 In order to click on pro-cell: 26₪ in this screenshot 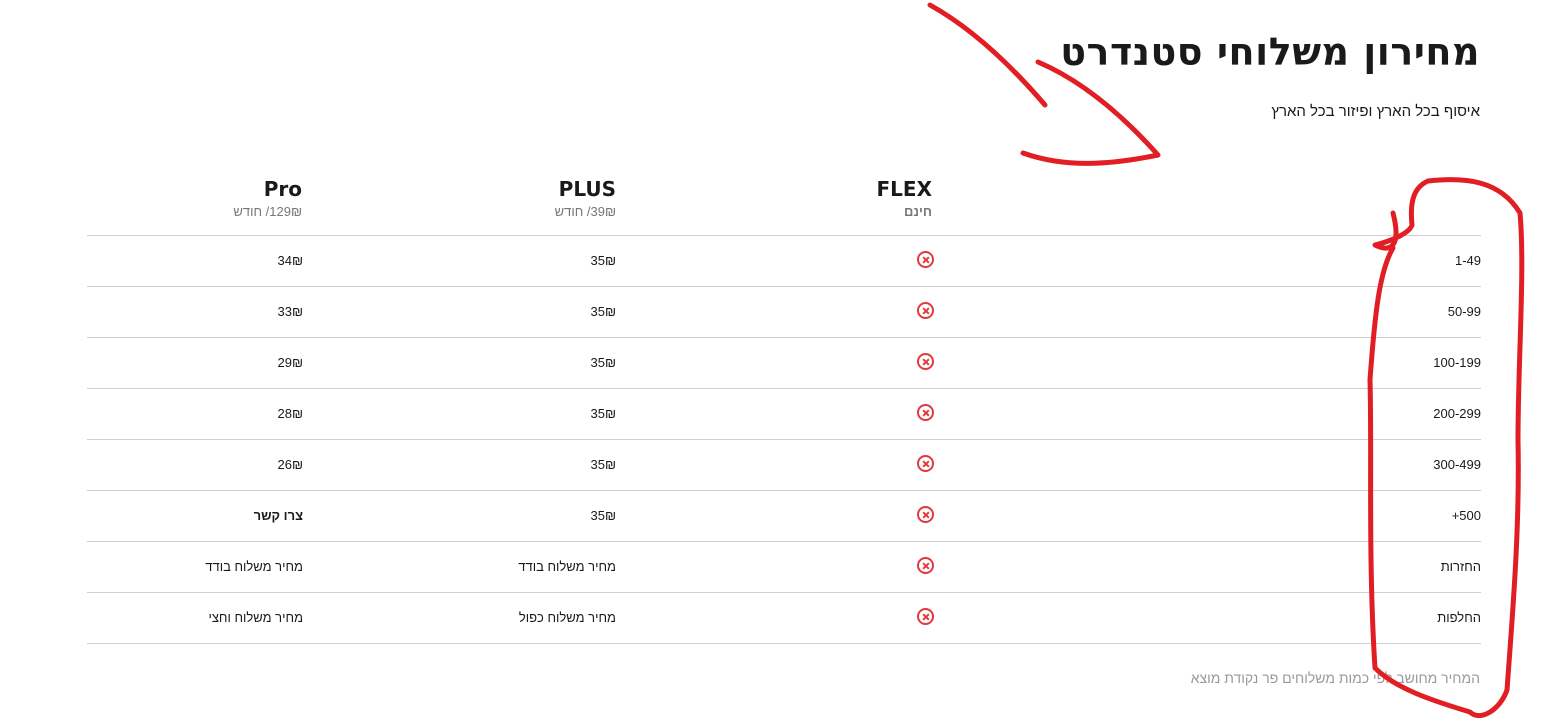, I will do `click(290, 464)`.